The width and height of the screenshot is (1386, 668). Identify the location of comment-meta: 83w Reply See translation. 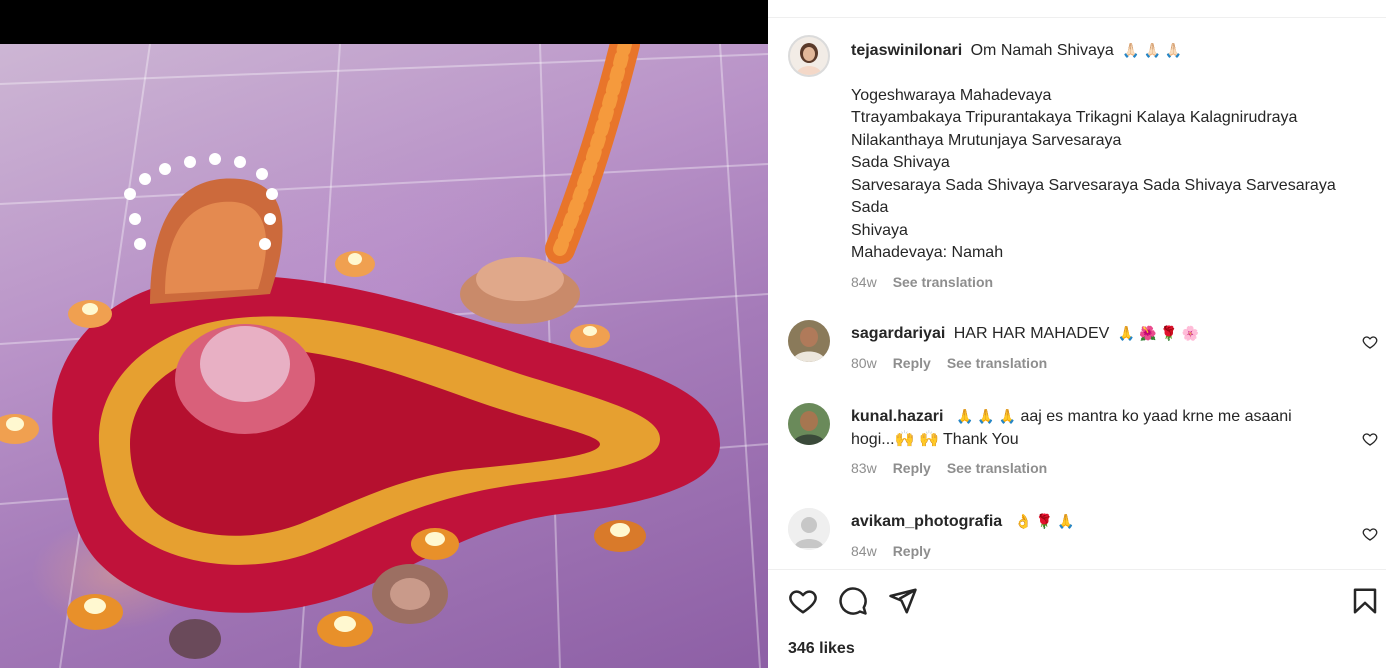
(1101, 468).